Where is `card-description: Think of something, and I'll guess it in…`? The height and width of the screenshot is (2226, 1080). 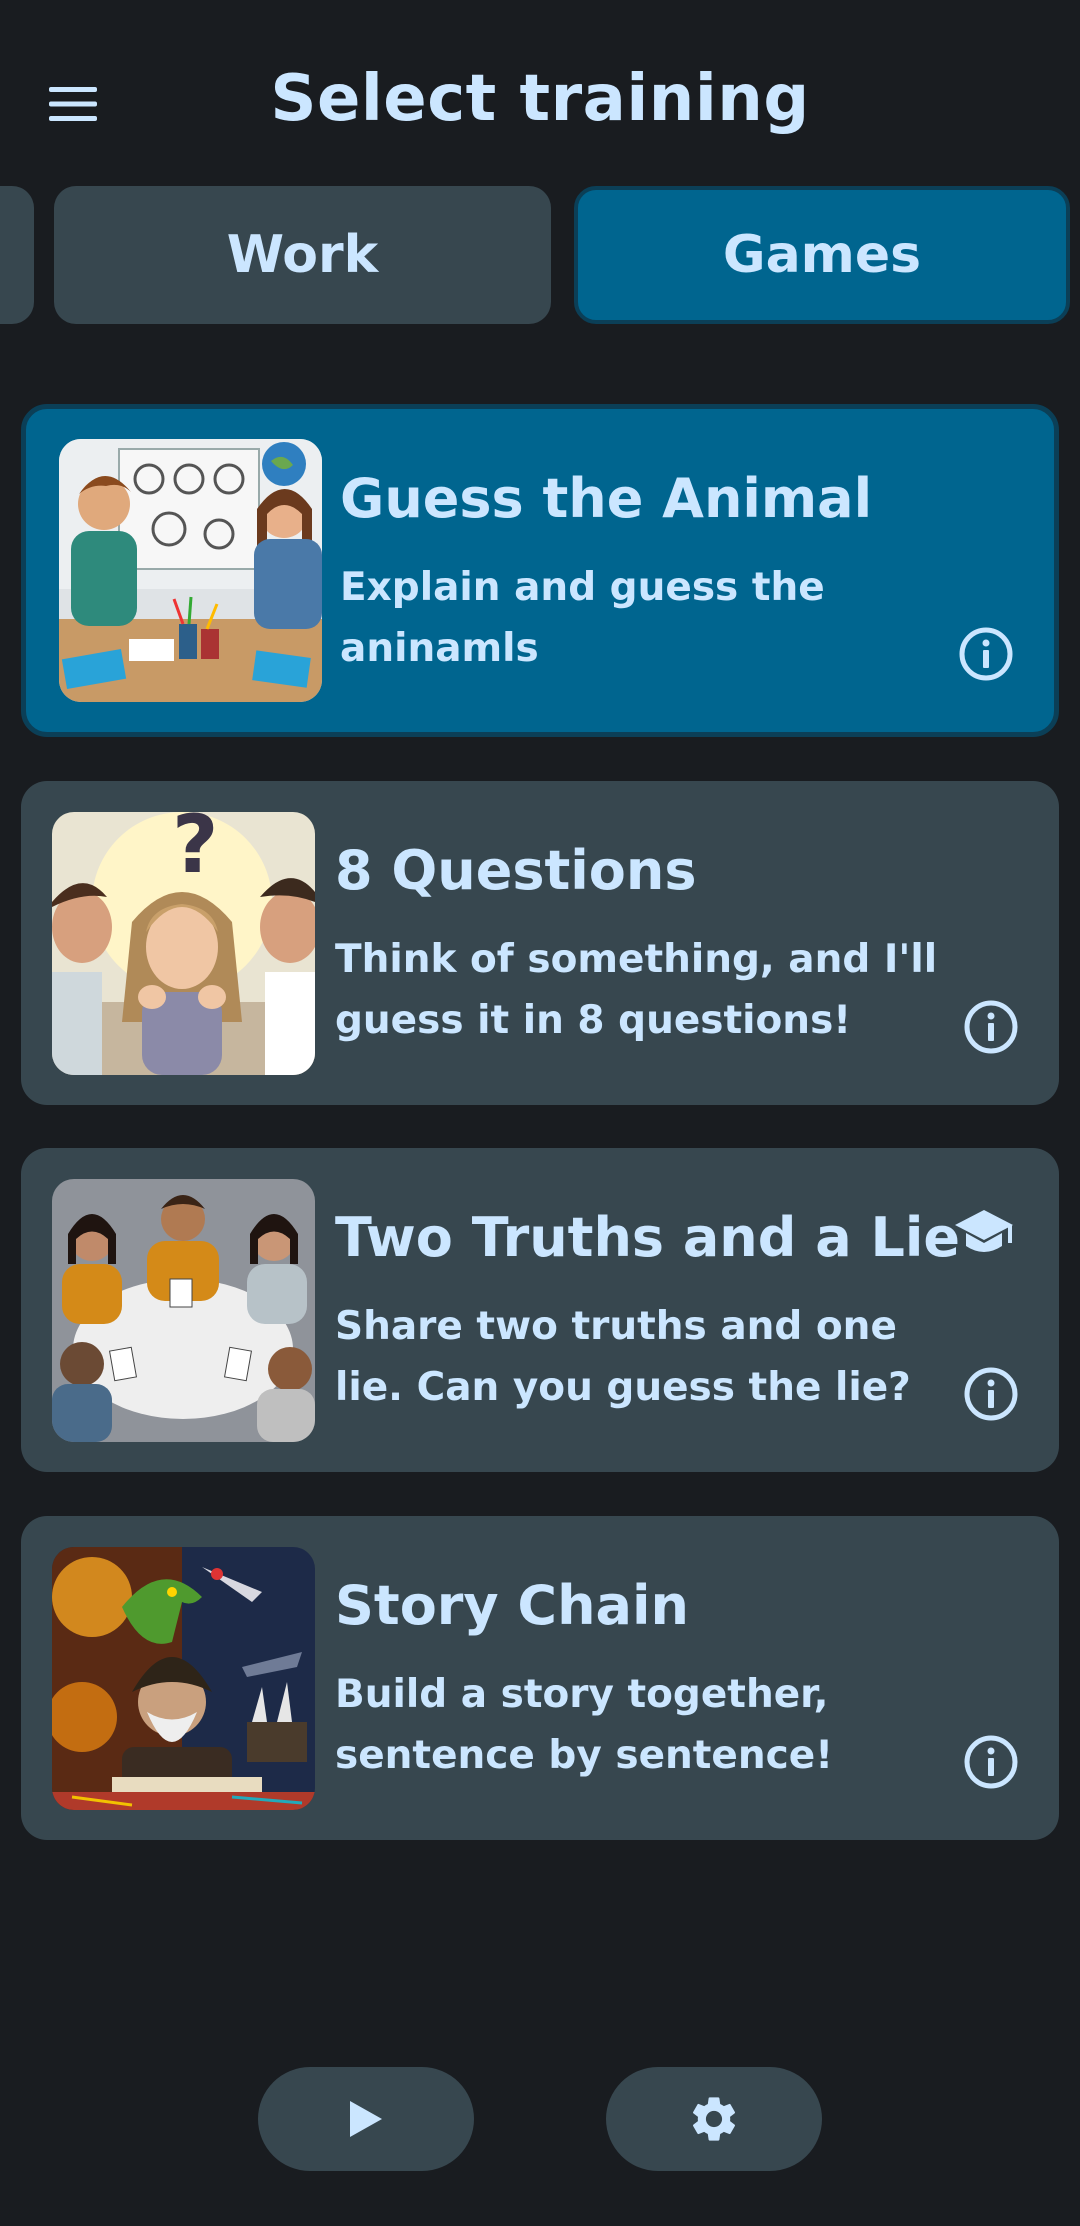
card-description: Think of something, and I'll guess it in… is located at coordinates (636, 990).